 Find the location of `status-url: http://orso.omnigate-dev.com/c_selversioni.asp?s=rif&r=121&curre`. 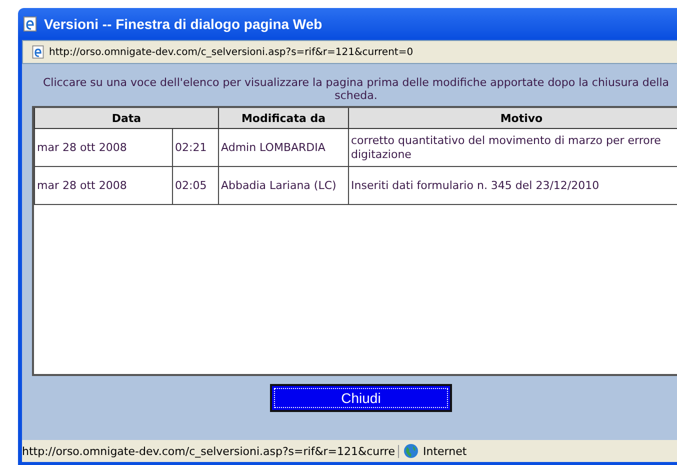

status-url: http://orso.omnigate-dev.com/c_selversioni.asp?s=rif&r=121&curre is located at coordinates (210, 451).